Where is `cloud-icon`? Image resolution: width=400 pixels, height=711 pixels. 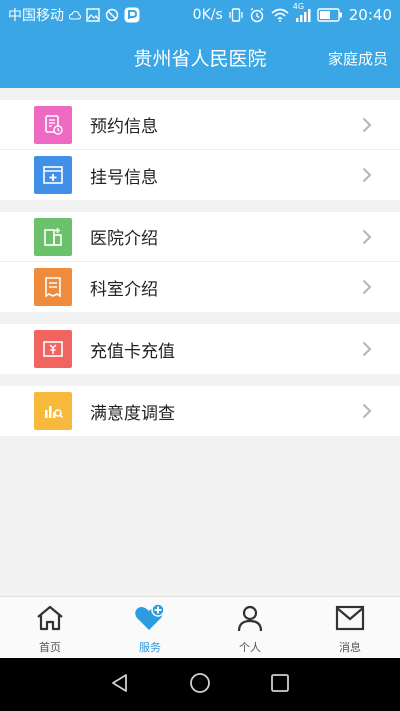
cloud-icon is located at coordinates (75, 15).